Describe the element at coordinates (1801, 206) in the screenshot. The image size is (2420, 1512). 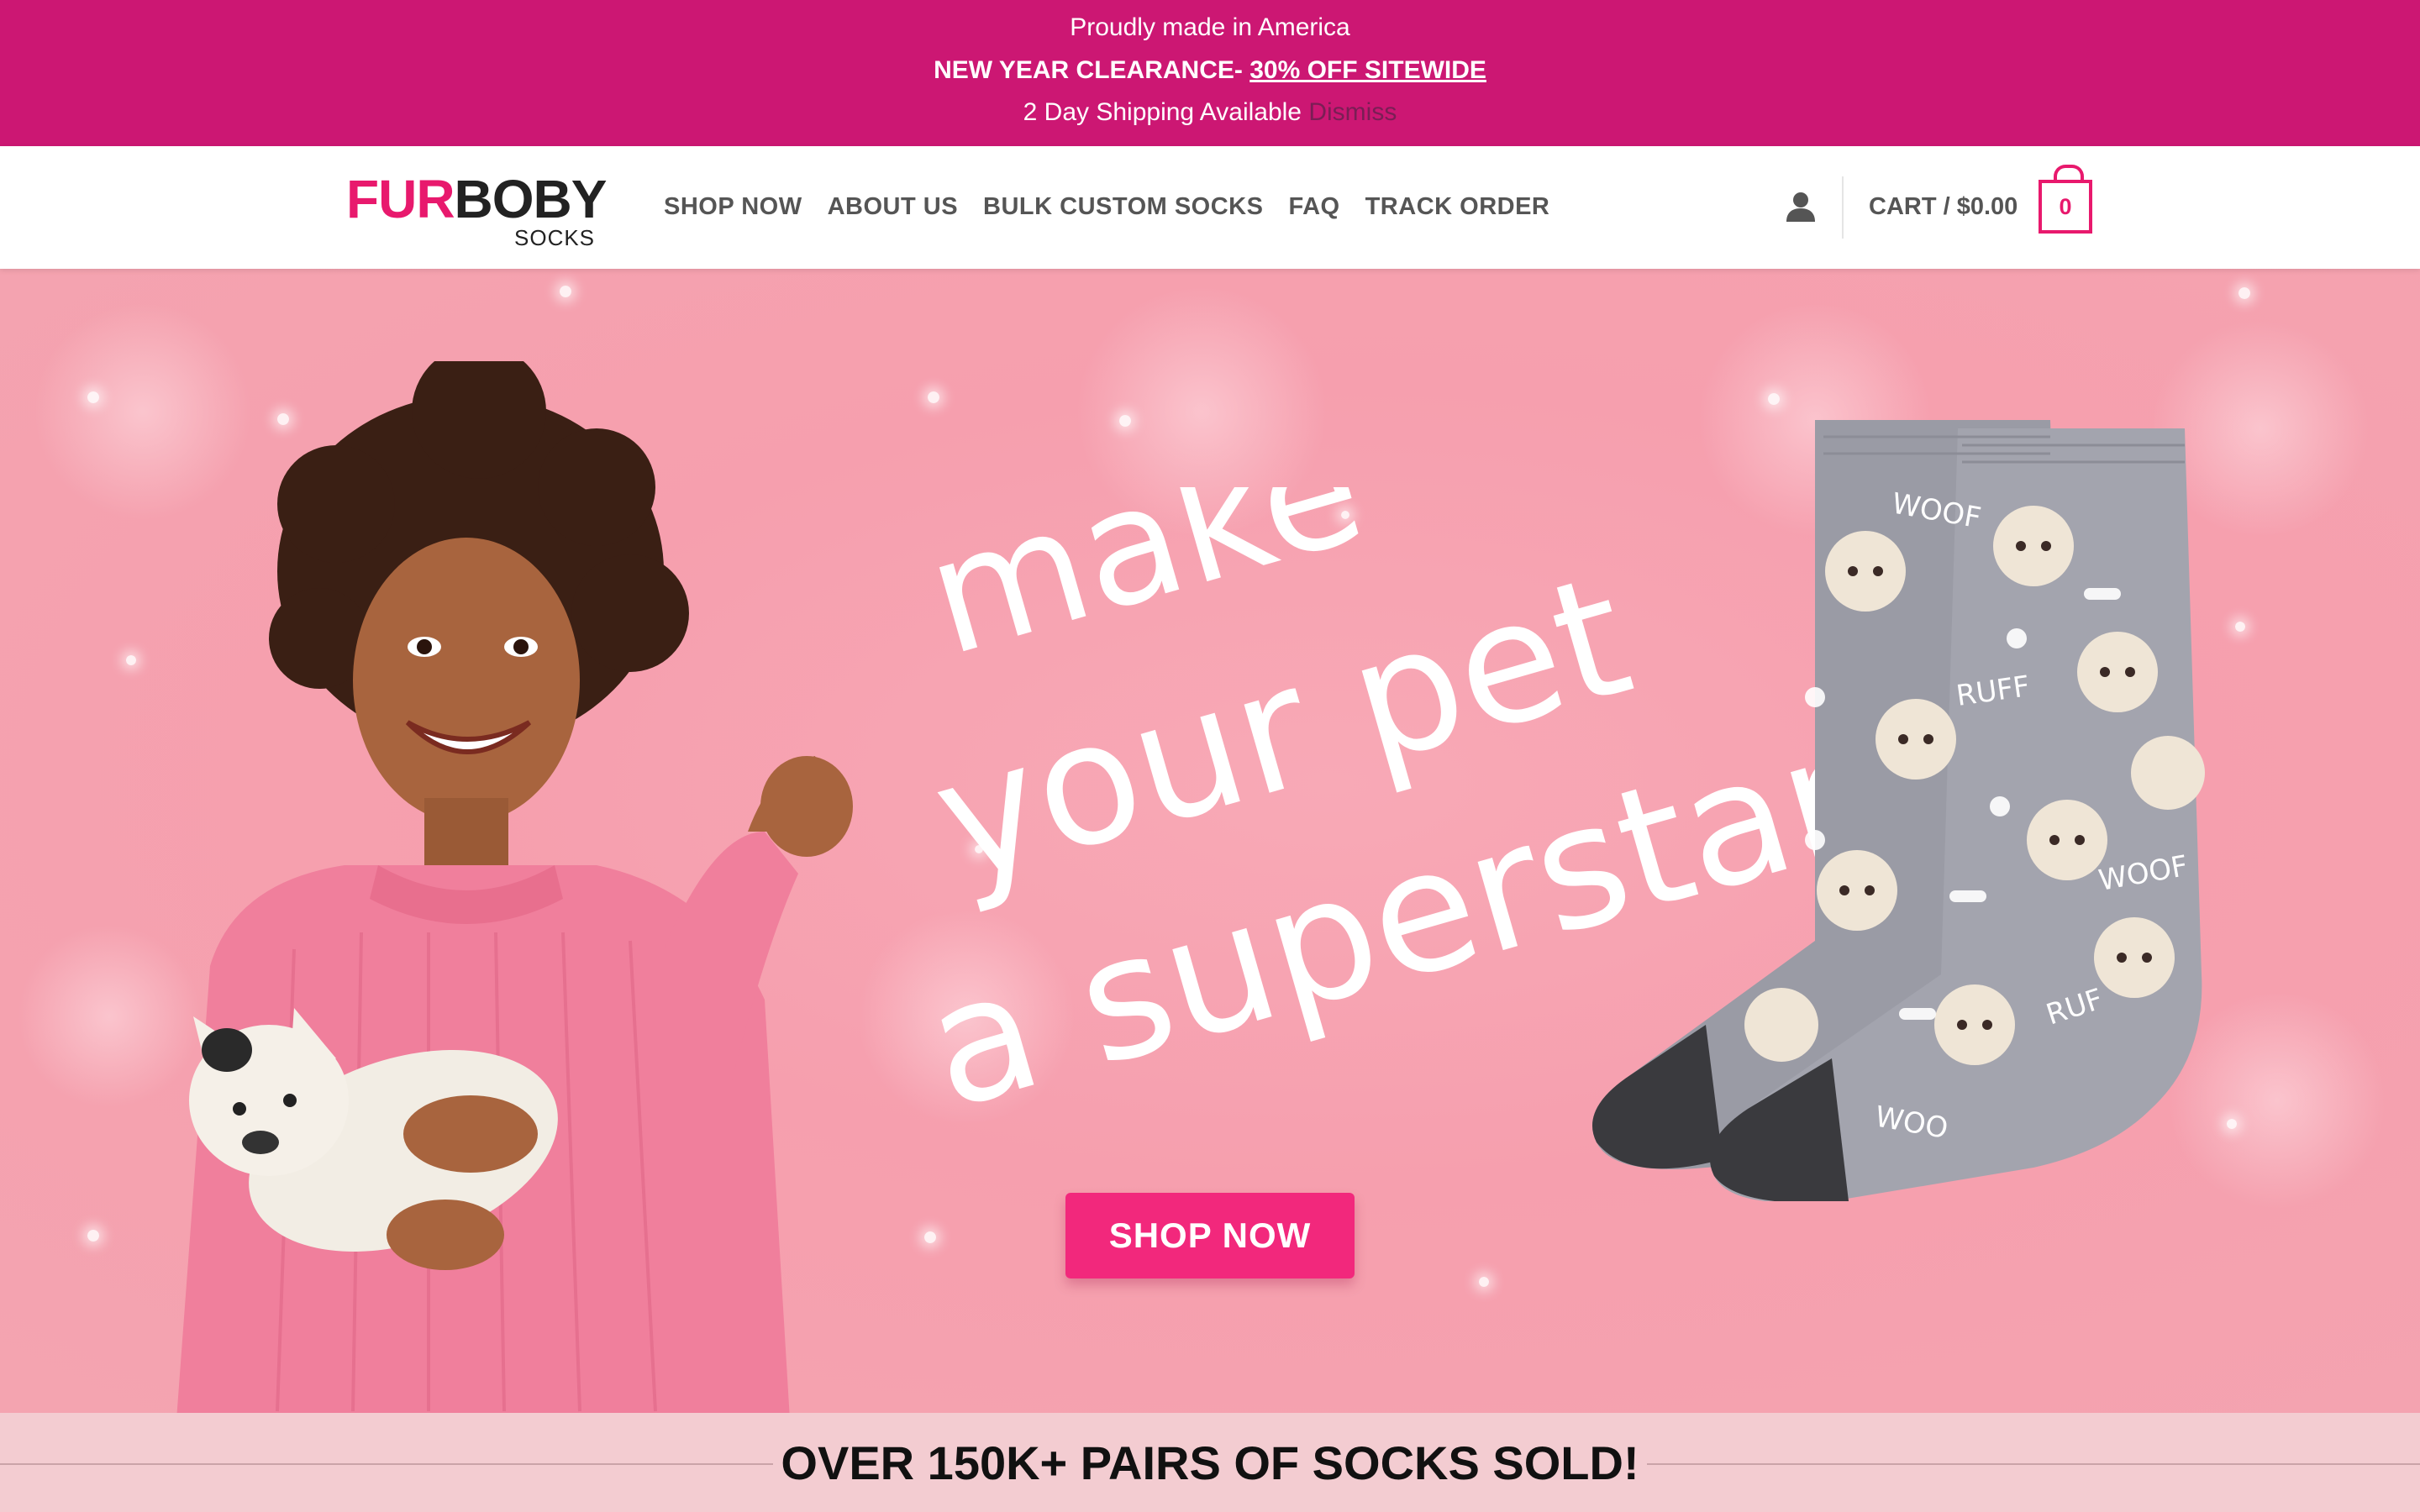
I see `user-icon` at that location.